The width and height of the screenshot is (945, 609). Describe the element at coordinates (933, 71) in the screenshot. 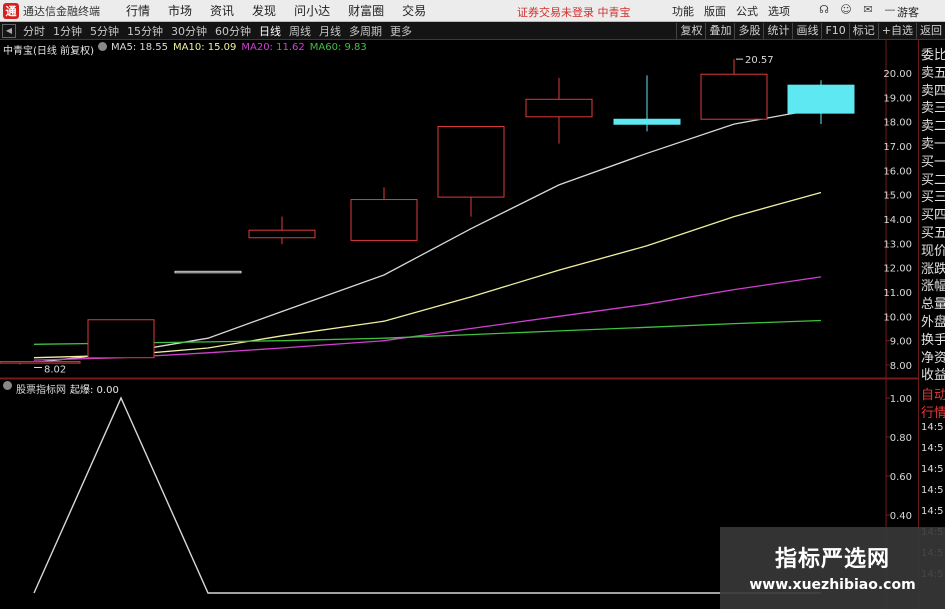

I see `sidebar-item-1: 卖五` at that location.